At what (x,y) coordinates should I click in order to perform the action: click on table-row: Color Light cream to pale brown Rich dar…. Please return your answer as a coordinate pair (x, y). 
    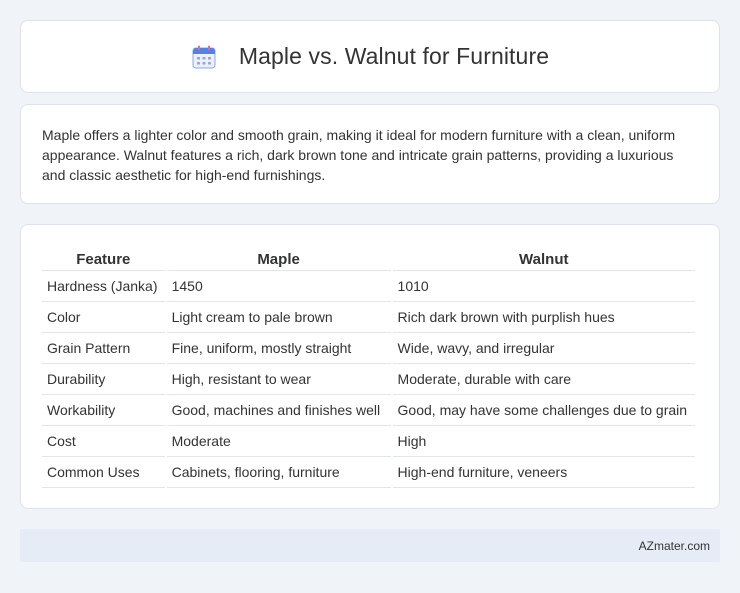
    Looking at the image, I should click on (368, 317).